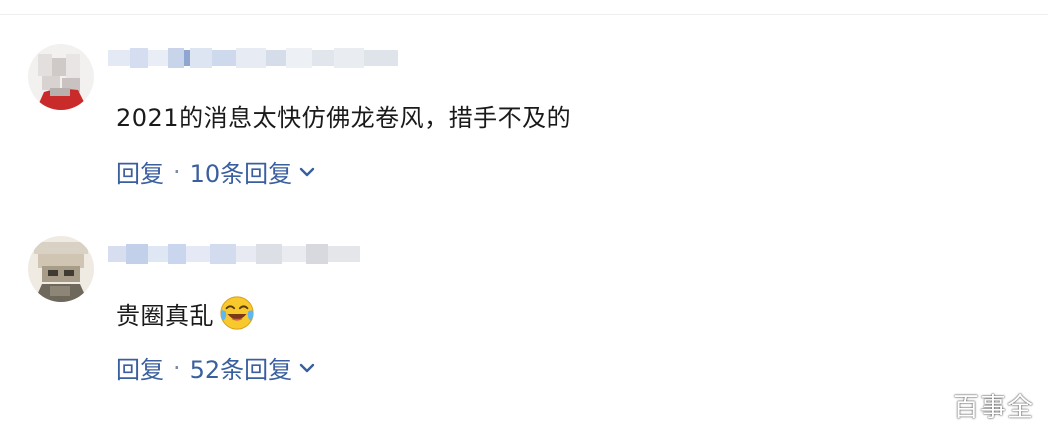  I want to click on watermark: 百事全, so click(993, 408).